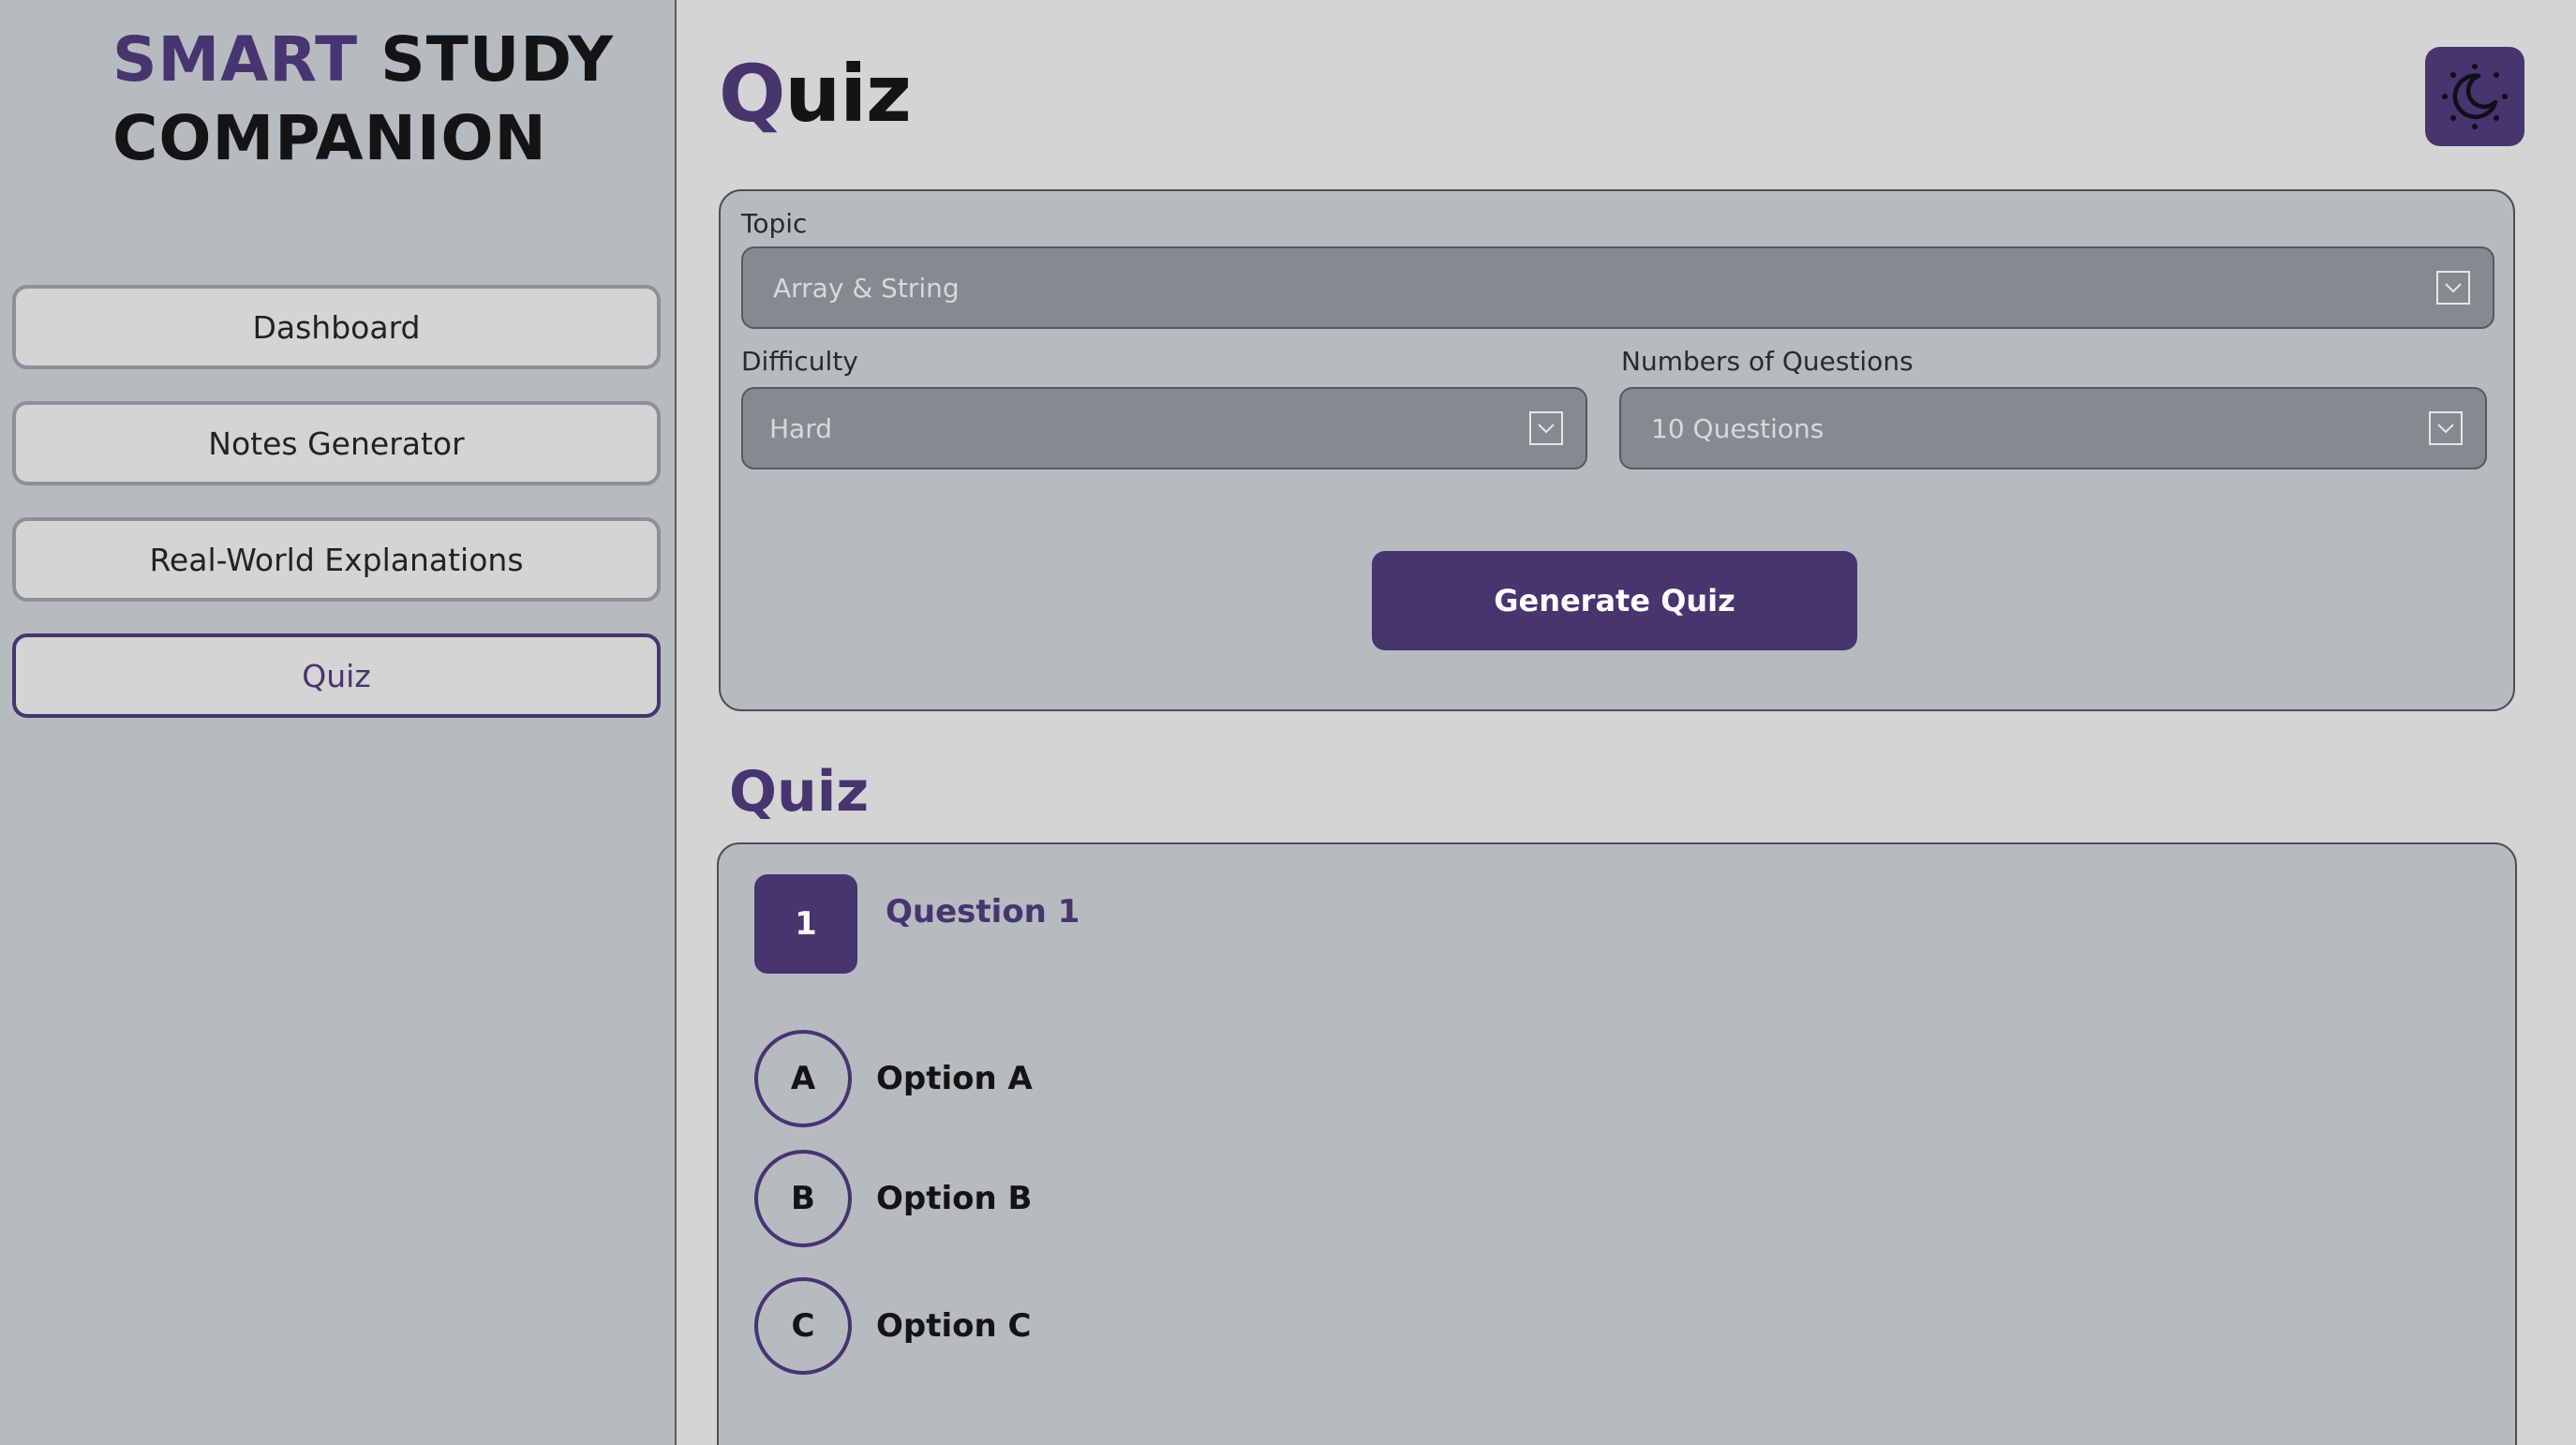 Image resolution: width=2576 pixels, height=1445 pixels. I want to click on page-title: Quiz, so click(815, 93).